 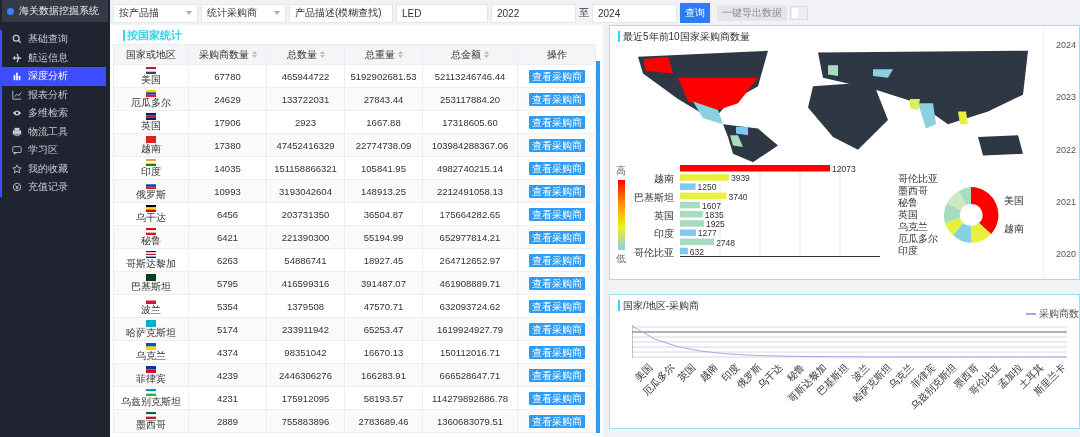 What do you see at coordinates (726, 242) in the screenshot?
I see `bar-value: 2748` at bounding box center [726, 242].